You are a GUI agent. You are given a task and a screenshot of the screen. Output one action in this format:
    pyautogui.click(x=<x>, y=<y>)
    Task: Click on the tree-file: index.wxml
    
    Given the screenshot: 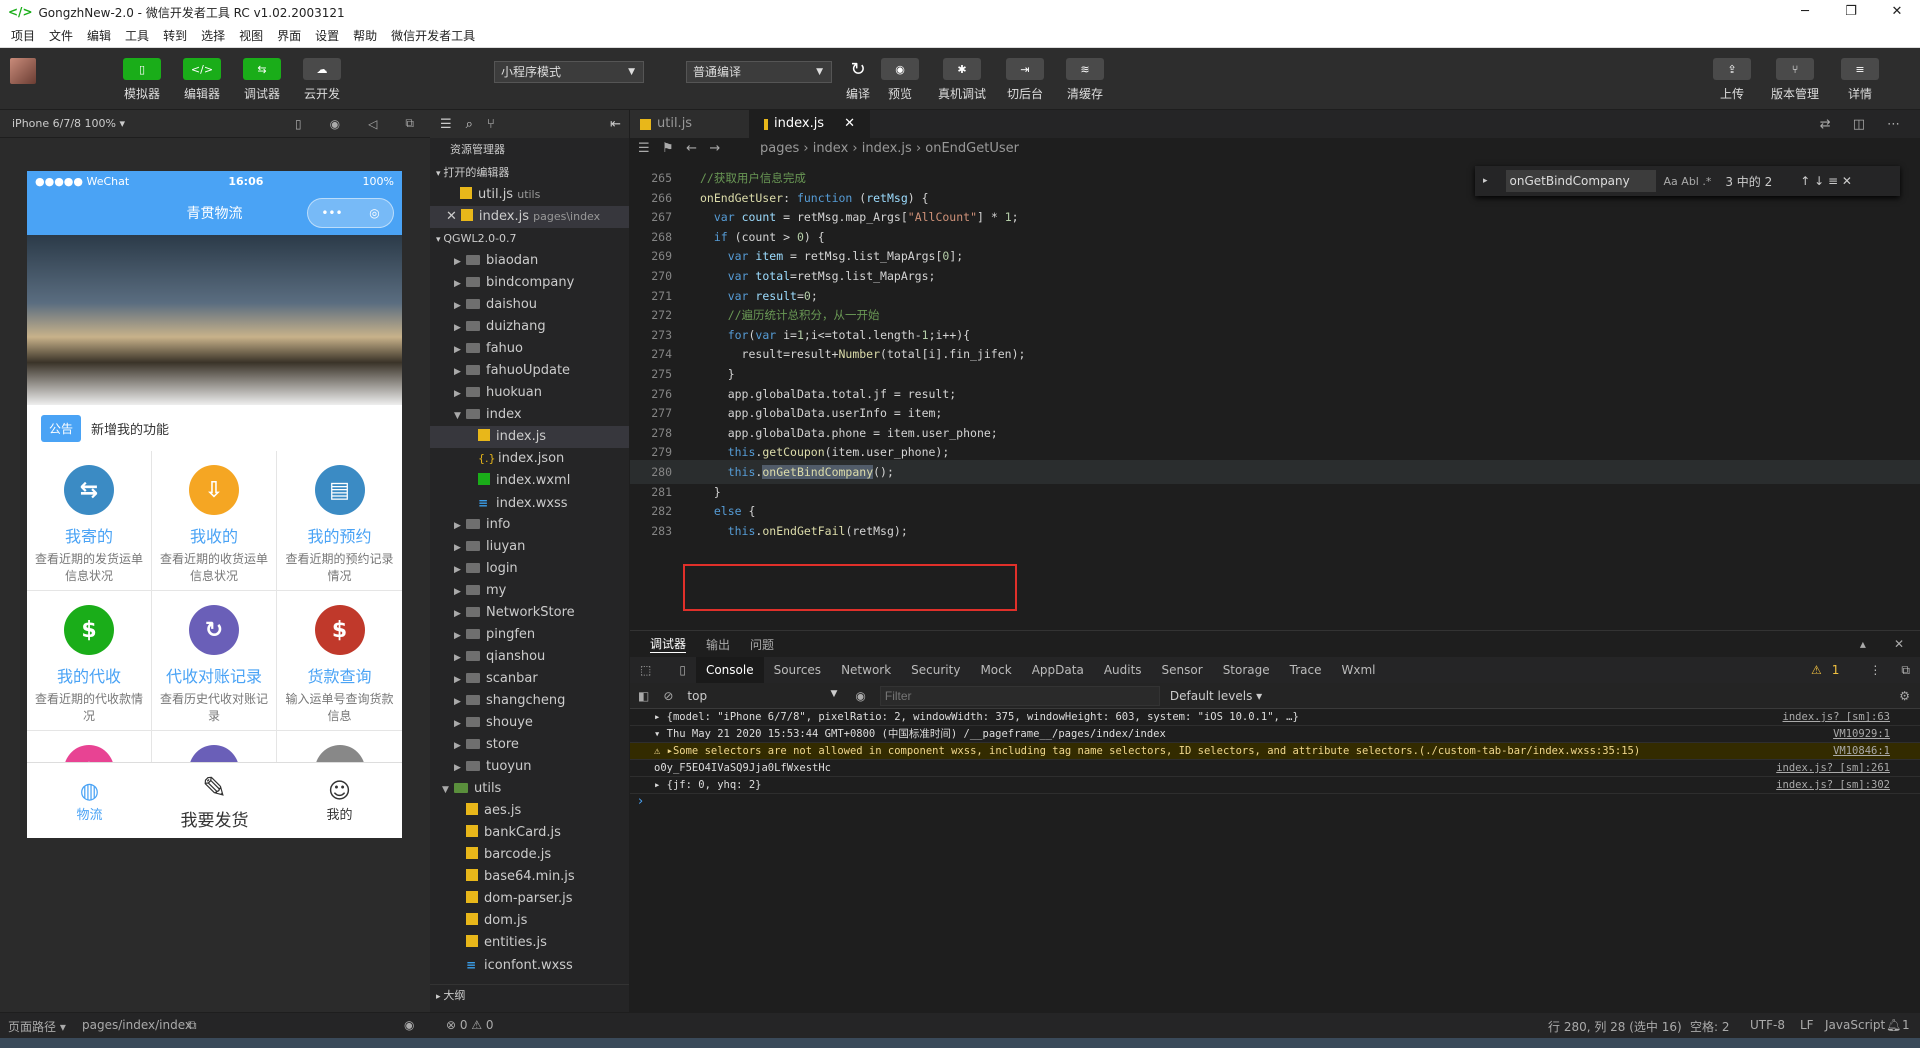 What is the action you would take?
    pyautogui.click(x=529, y=481)
    